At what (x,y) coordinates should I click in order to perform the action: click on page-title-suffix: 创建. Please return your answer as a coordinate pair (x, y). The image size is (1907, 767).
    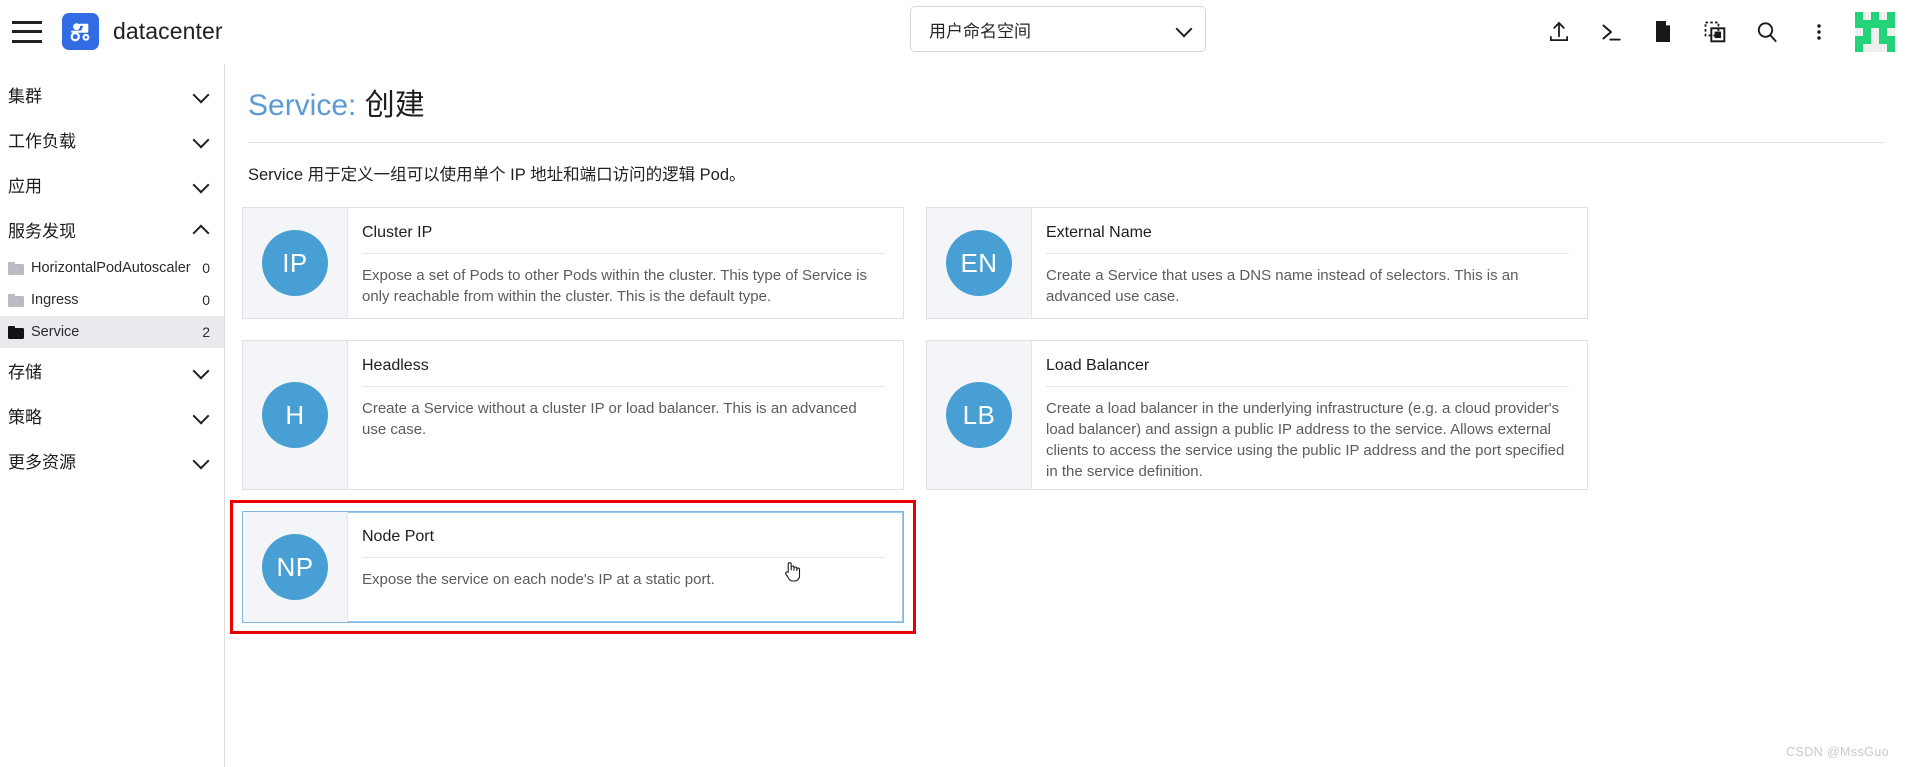
    Looking at the image, I should click on (394, 105).